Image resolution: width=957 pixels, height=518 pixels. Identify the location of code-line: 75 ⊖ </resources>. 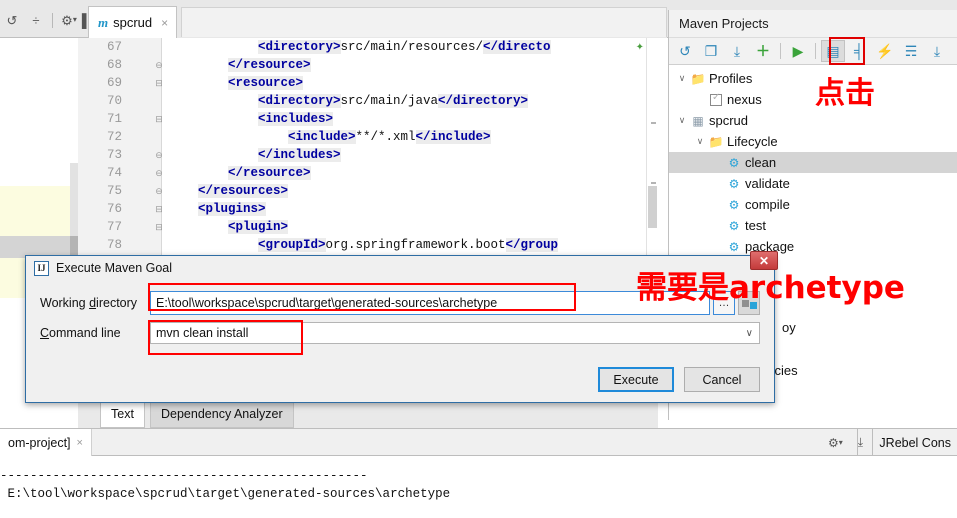
(368, 191).